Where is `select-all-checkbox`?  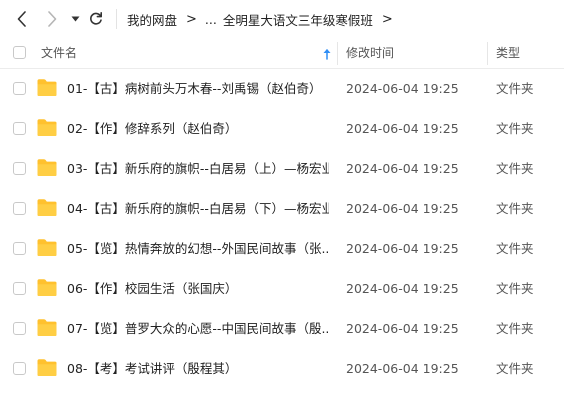
select-all-checkbox is located at coordinates (19, 52).